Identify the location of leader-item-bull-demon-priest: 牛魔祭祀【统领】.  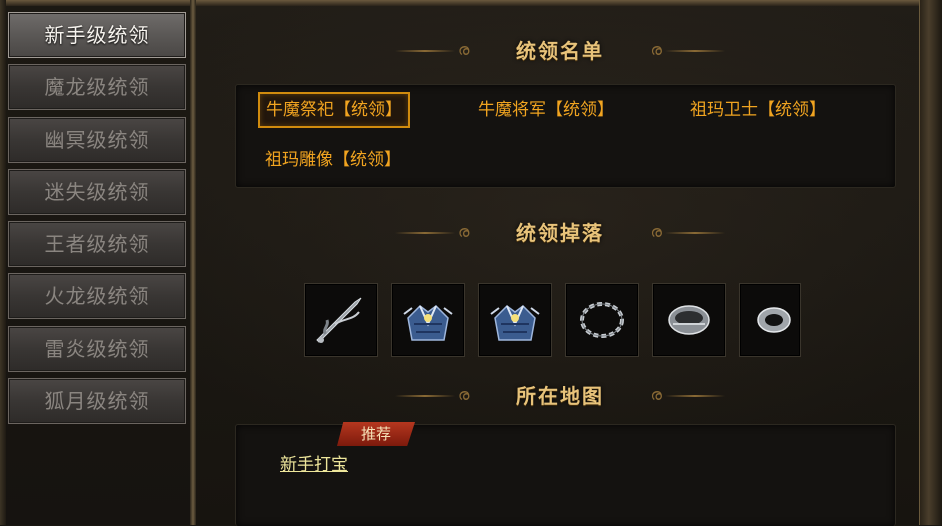
(334, 110).